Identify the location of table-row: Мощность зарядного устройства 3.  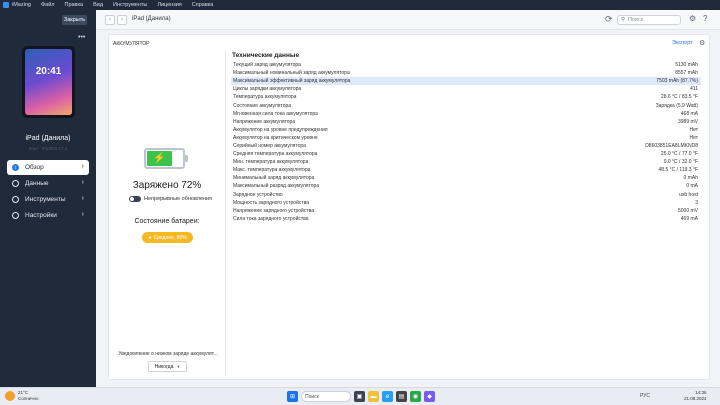
(466, 203).